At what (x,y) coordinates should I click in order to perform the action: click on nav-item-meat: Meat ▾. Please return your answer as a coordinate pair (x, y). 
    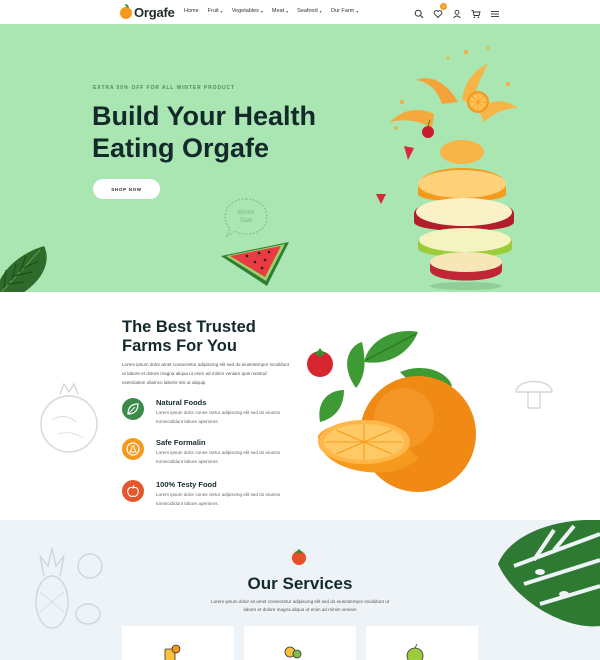
    Looking at the image, I should click on (280, 11).